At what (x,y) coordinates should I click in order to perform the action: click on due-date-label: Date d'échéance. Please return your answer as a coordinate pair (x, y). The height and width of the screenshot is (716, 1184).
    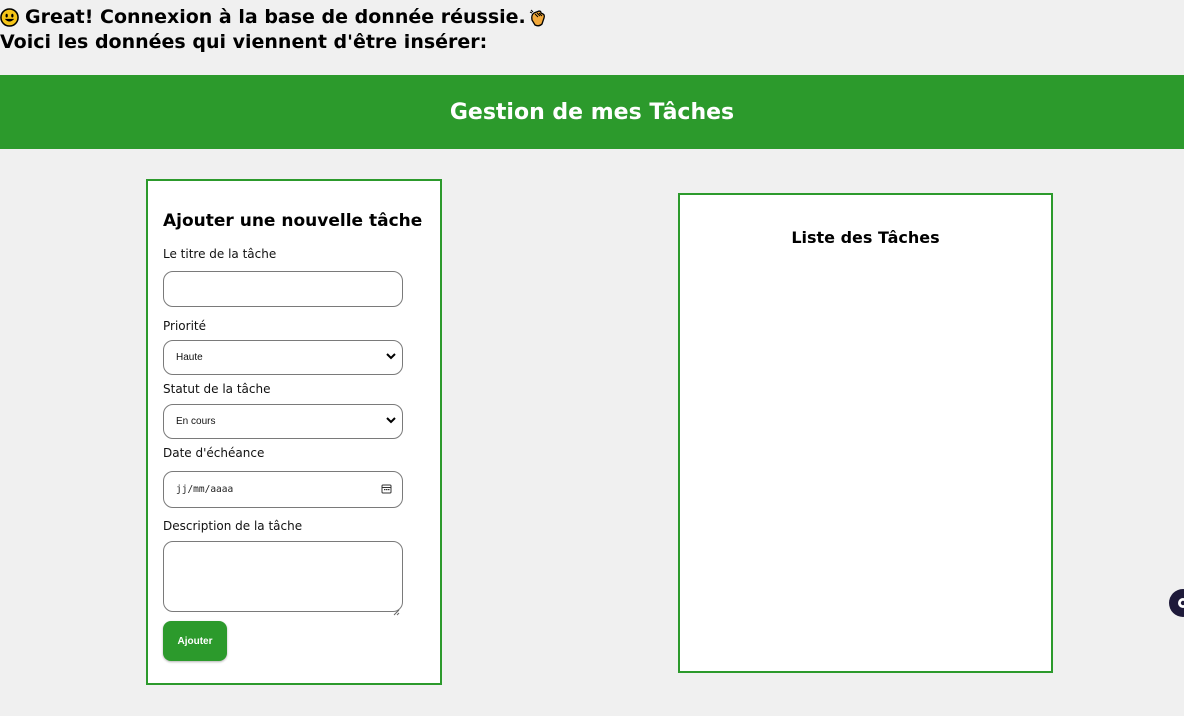
    Looking at the image, I should click on (214, 453).